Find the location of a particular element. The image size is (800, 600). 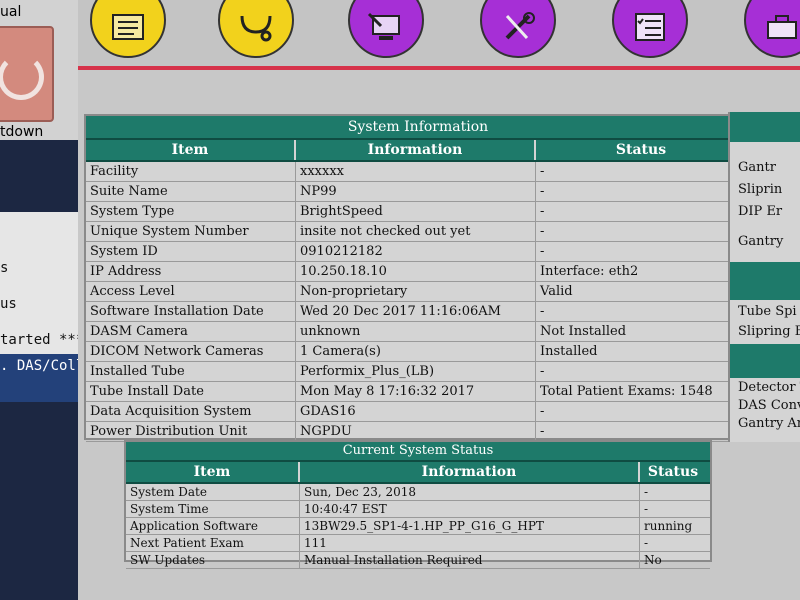

toolbox-button is located at coordinates (772, 29).